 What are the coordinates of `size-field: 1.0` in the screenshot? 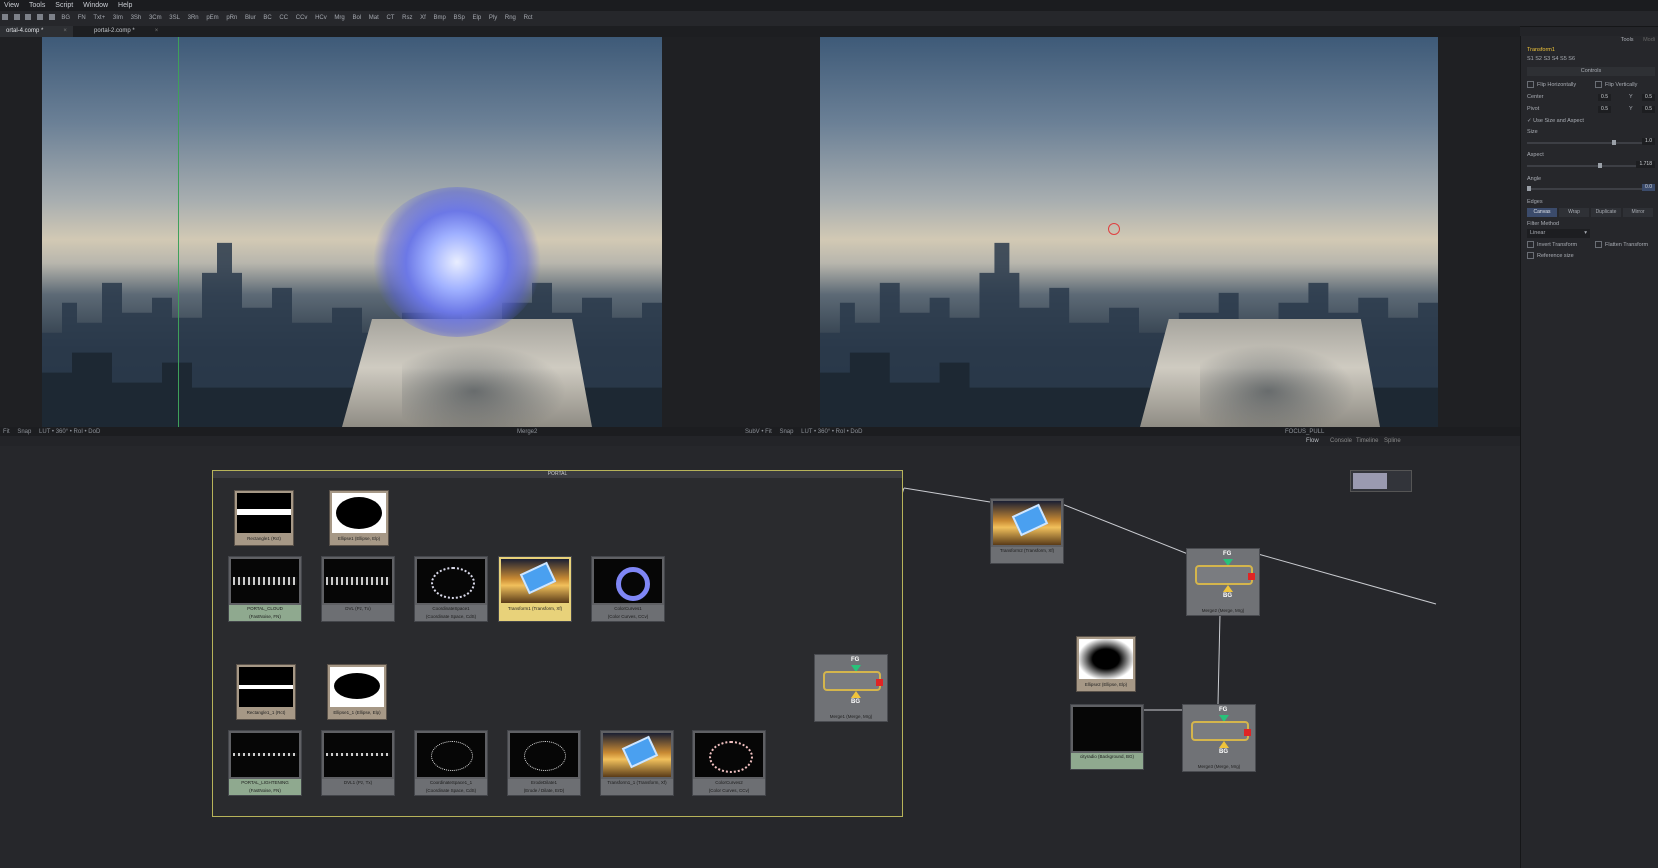 It's located at (1648, 141).